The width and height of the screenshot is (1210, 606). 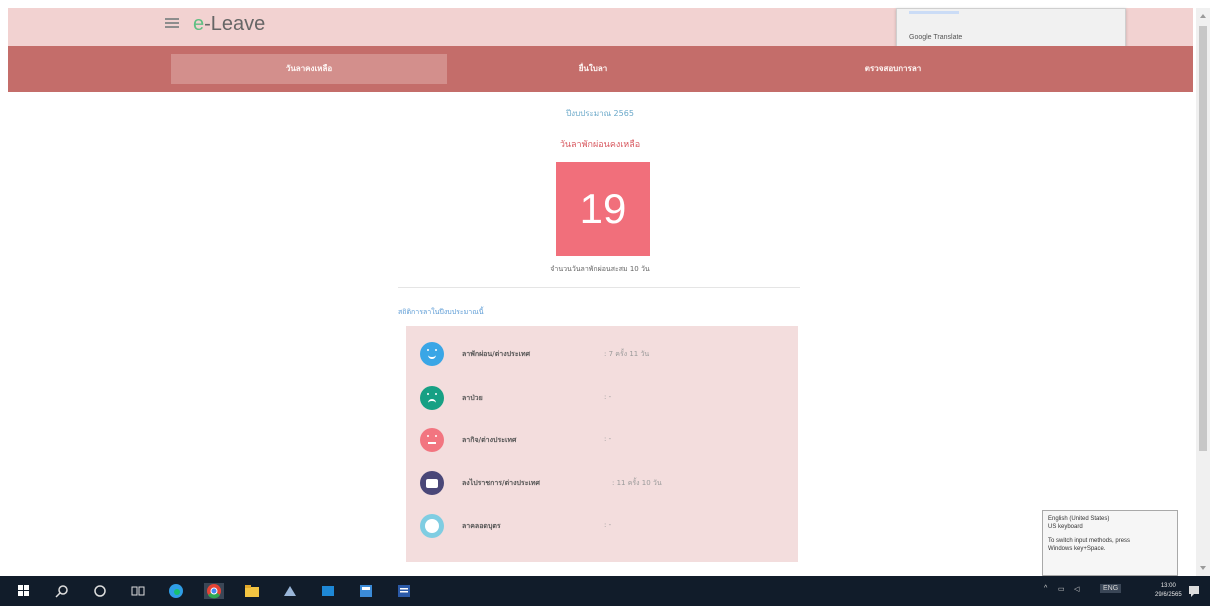 I want to click on leave-stat-row: ลาป่วย : -, so click(x=605, y=398).